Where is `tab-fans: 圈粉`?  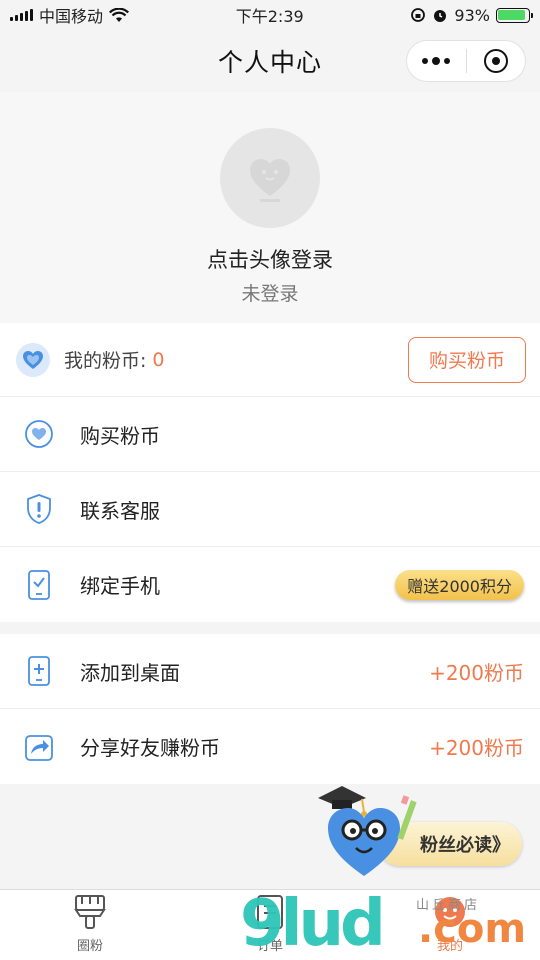
tab-fans: 圈粉 is located at coordinates (90, 925).